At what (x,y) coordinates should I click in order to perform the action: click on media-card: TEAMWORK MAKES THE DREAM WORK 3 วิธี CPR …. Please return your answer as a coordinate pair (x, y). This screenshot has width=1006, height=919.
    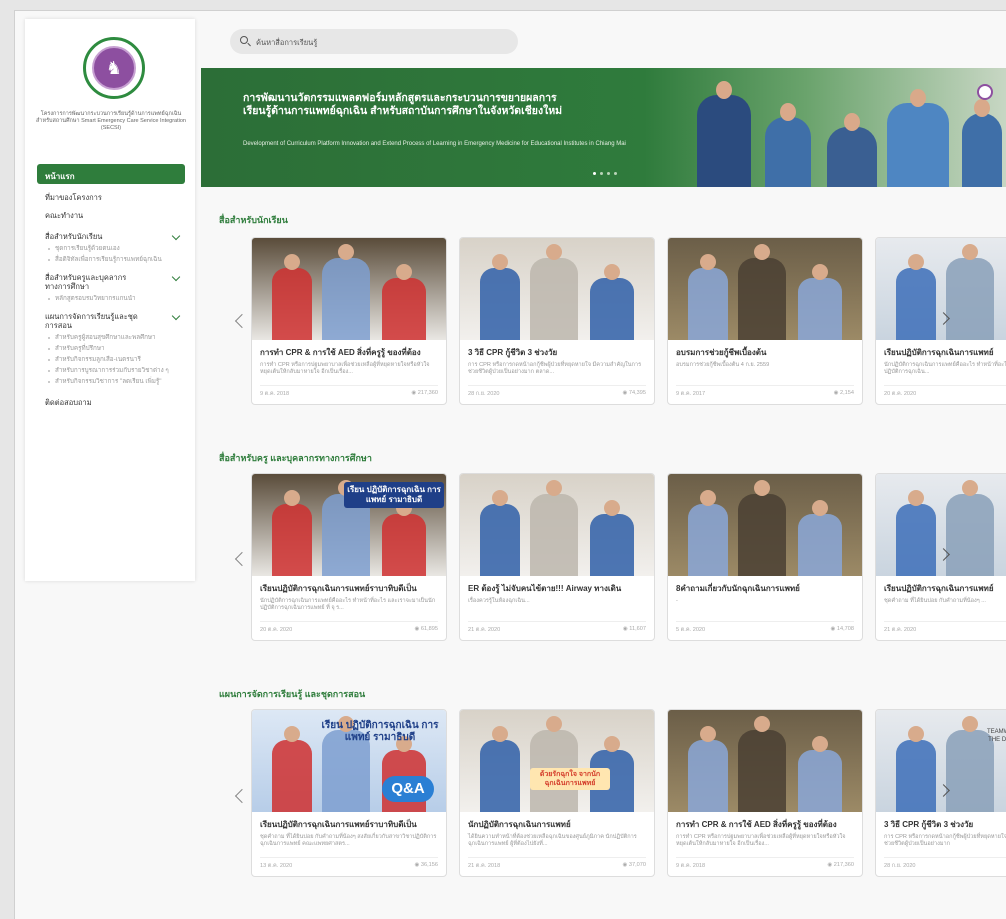
    Looking at the image, I should click on (940, 793).